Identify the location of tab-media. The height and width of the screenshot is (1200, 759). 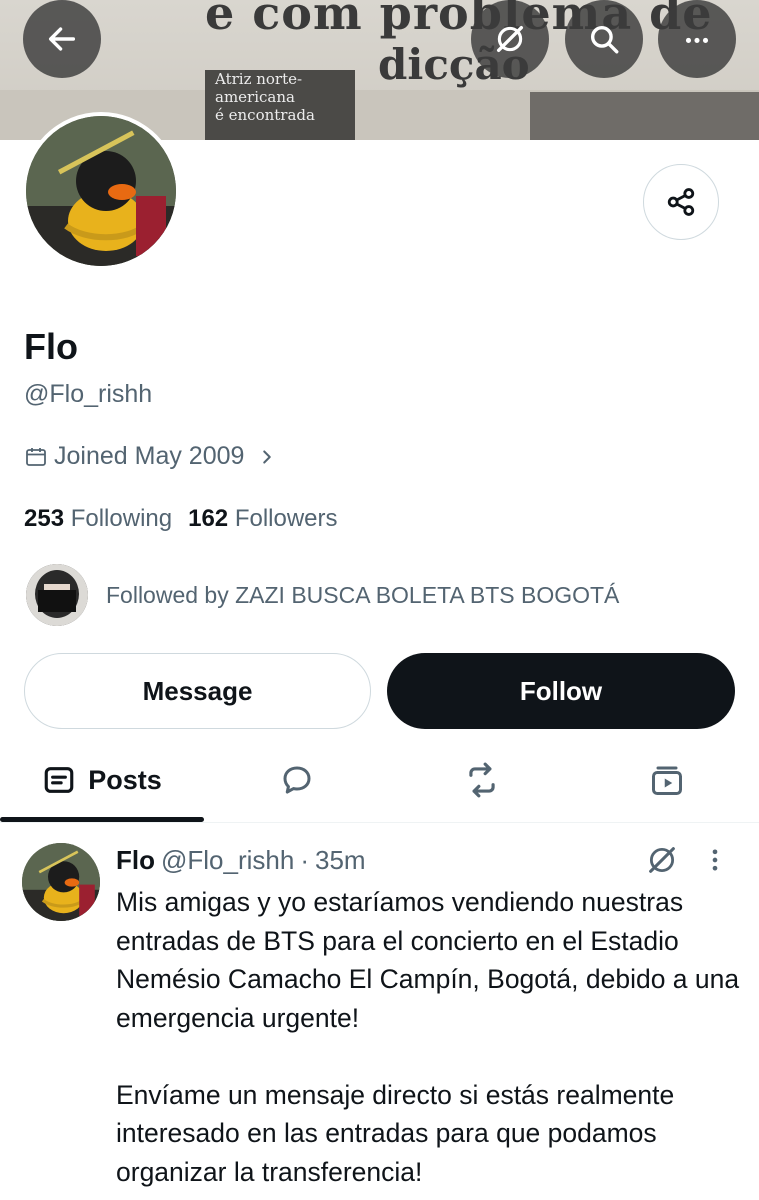
(666, 780).